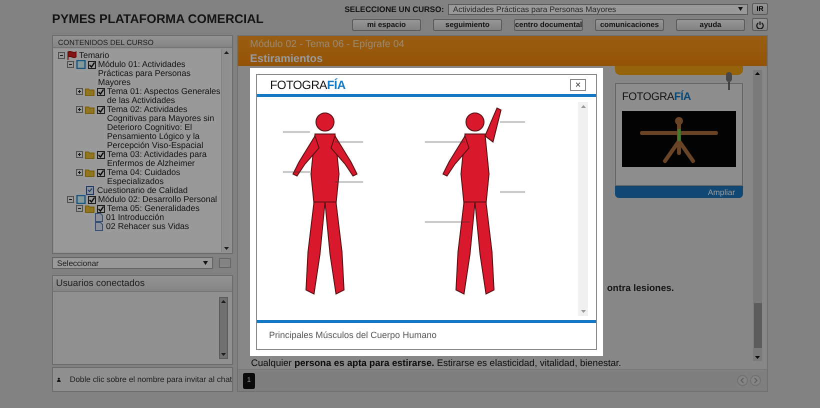 The image size is (820, 408). I want to click on clipboard-icon, so click(90, 190).